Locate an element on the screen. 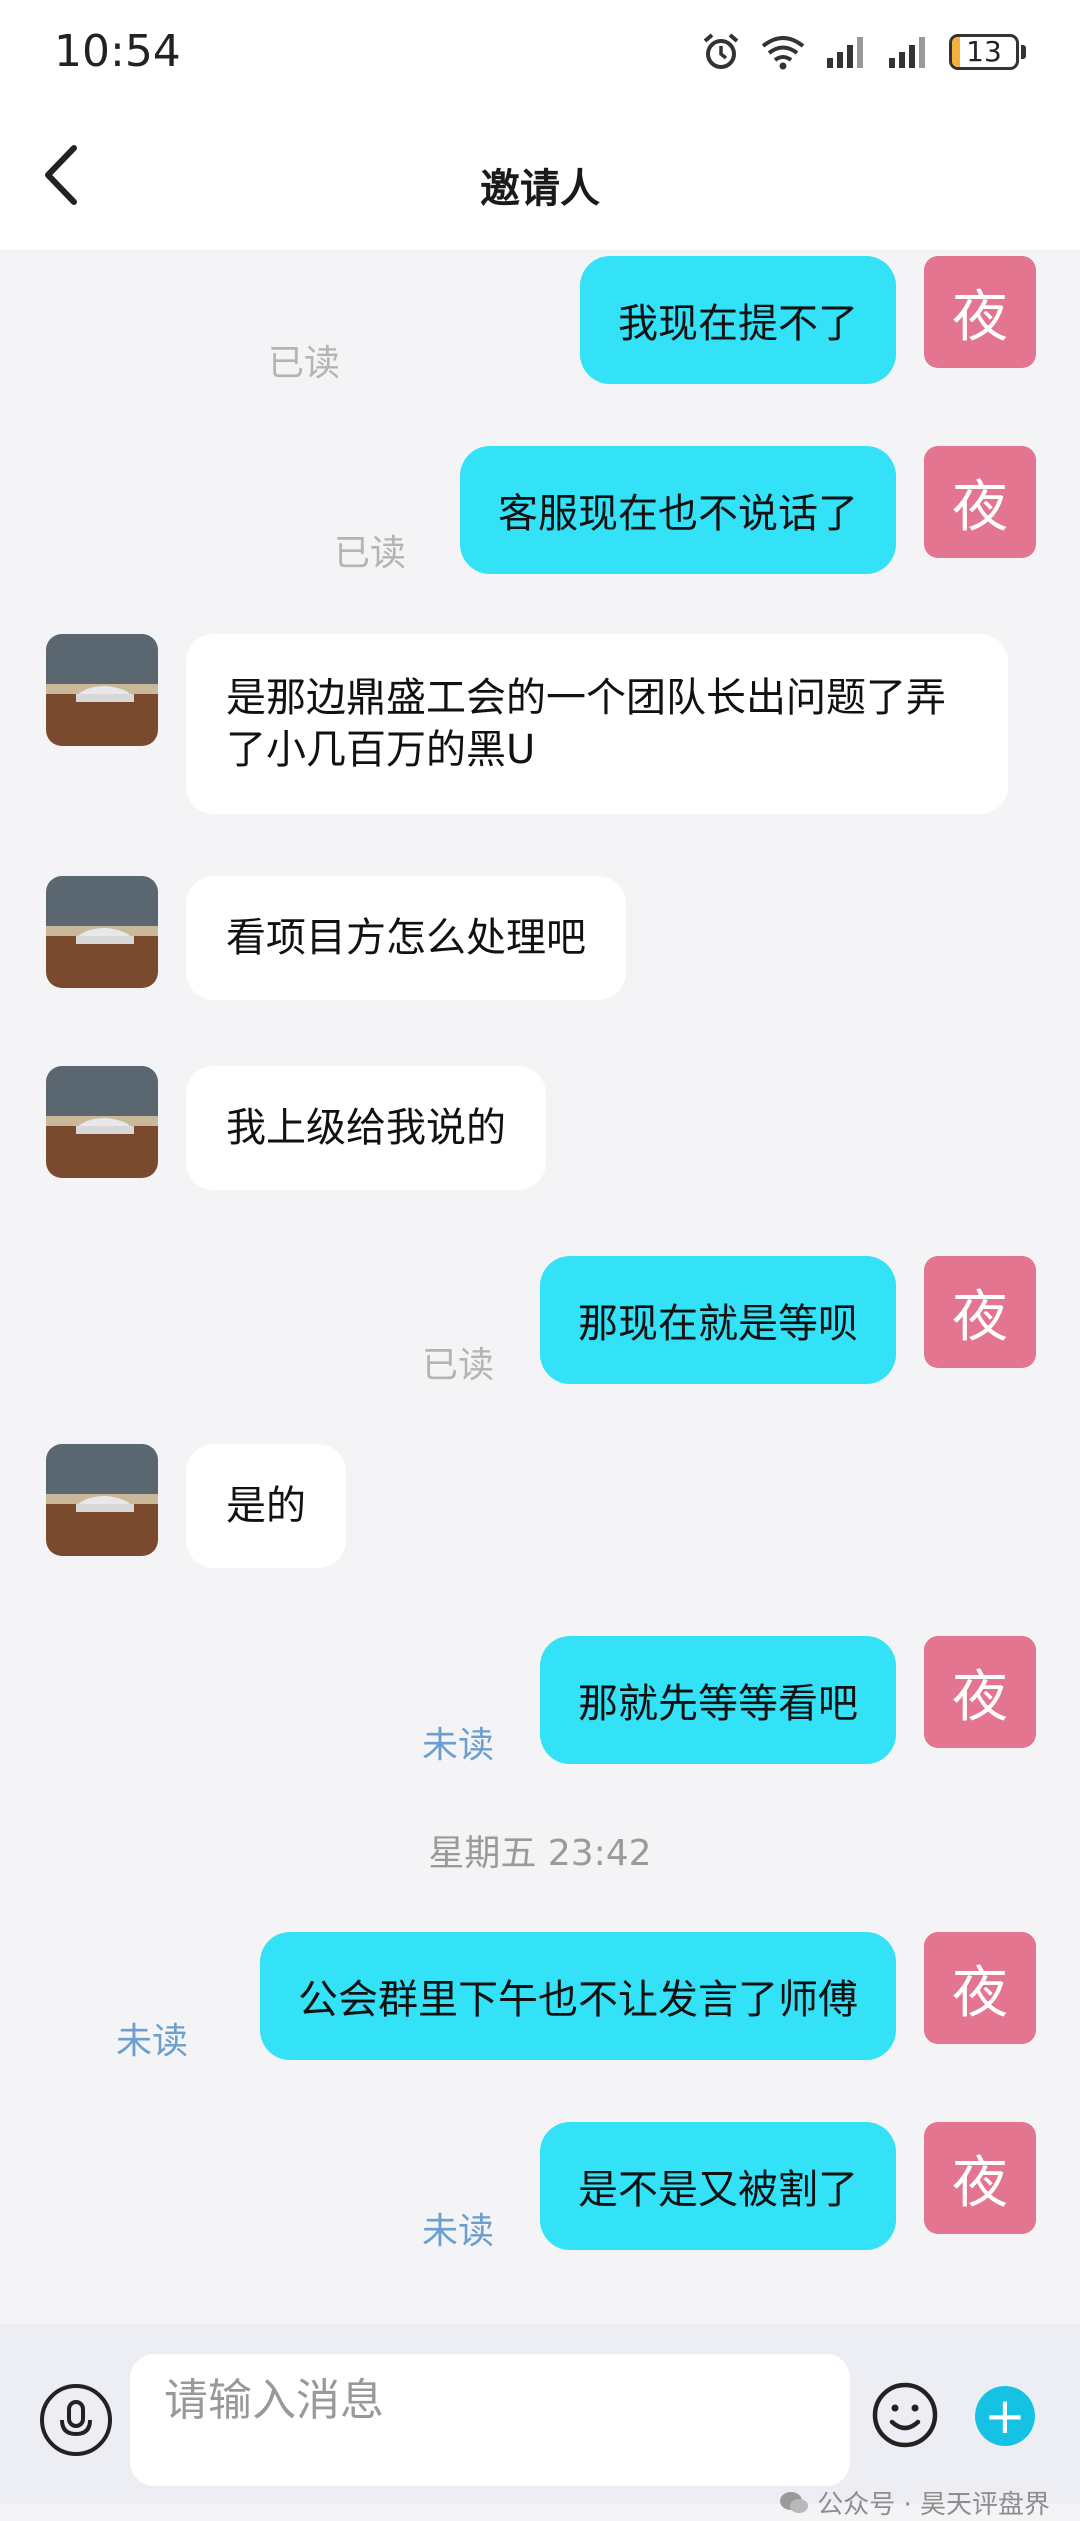 The image size is (1080, 2521). message-bubble-sent: 那现在就是等呗 is located at coordinates (718, 1320).